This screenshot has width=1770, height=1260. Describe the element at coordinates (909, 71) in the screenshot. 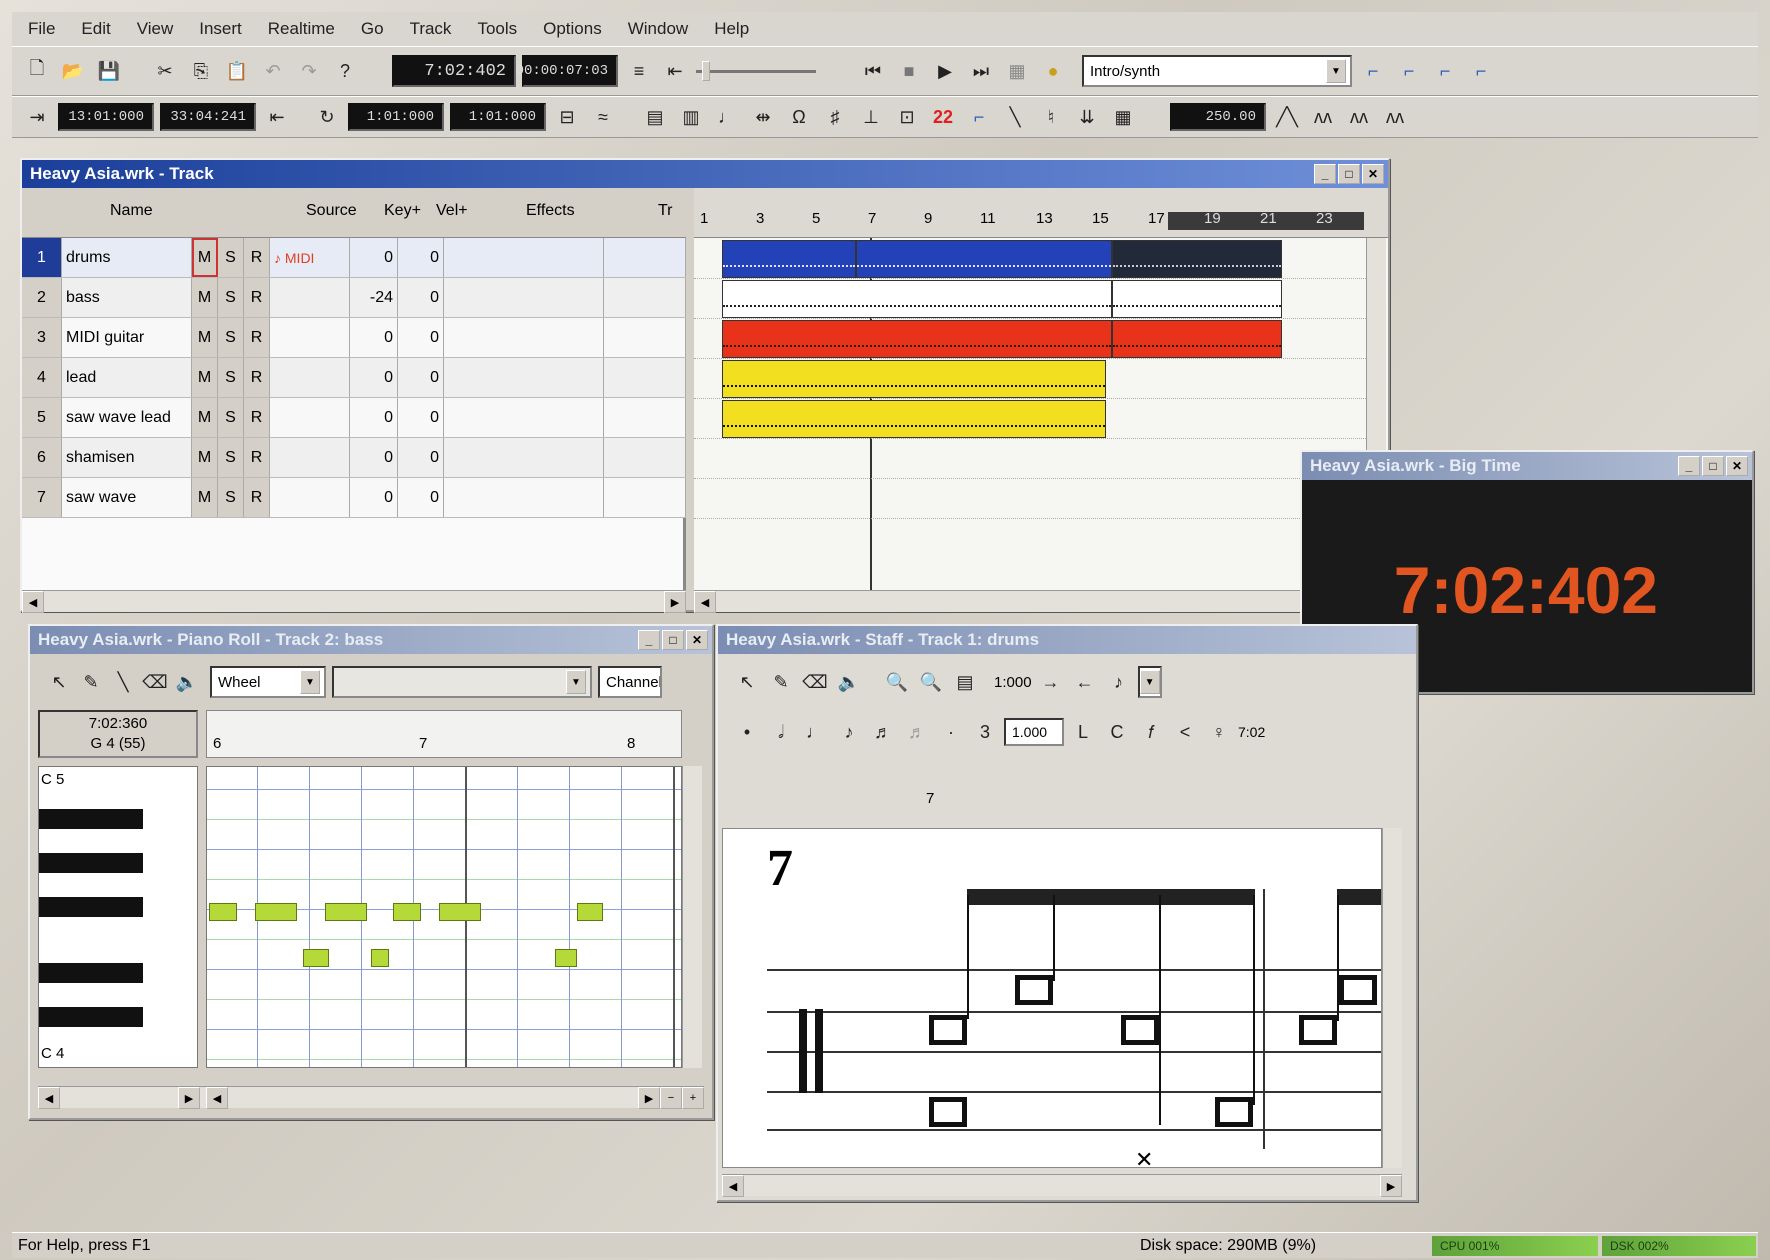

I see `stop-icon: ■` at that location.